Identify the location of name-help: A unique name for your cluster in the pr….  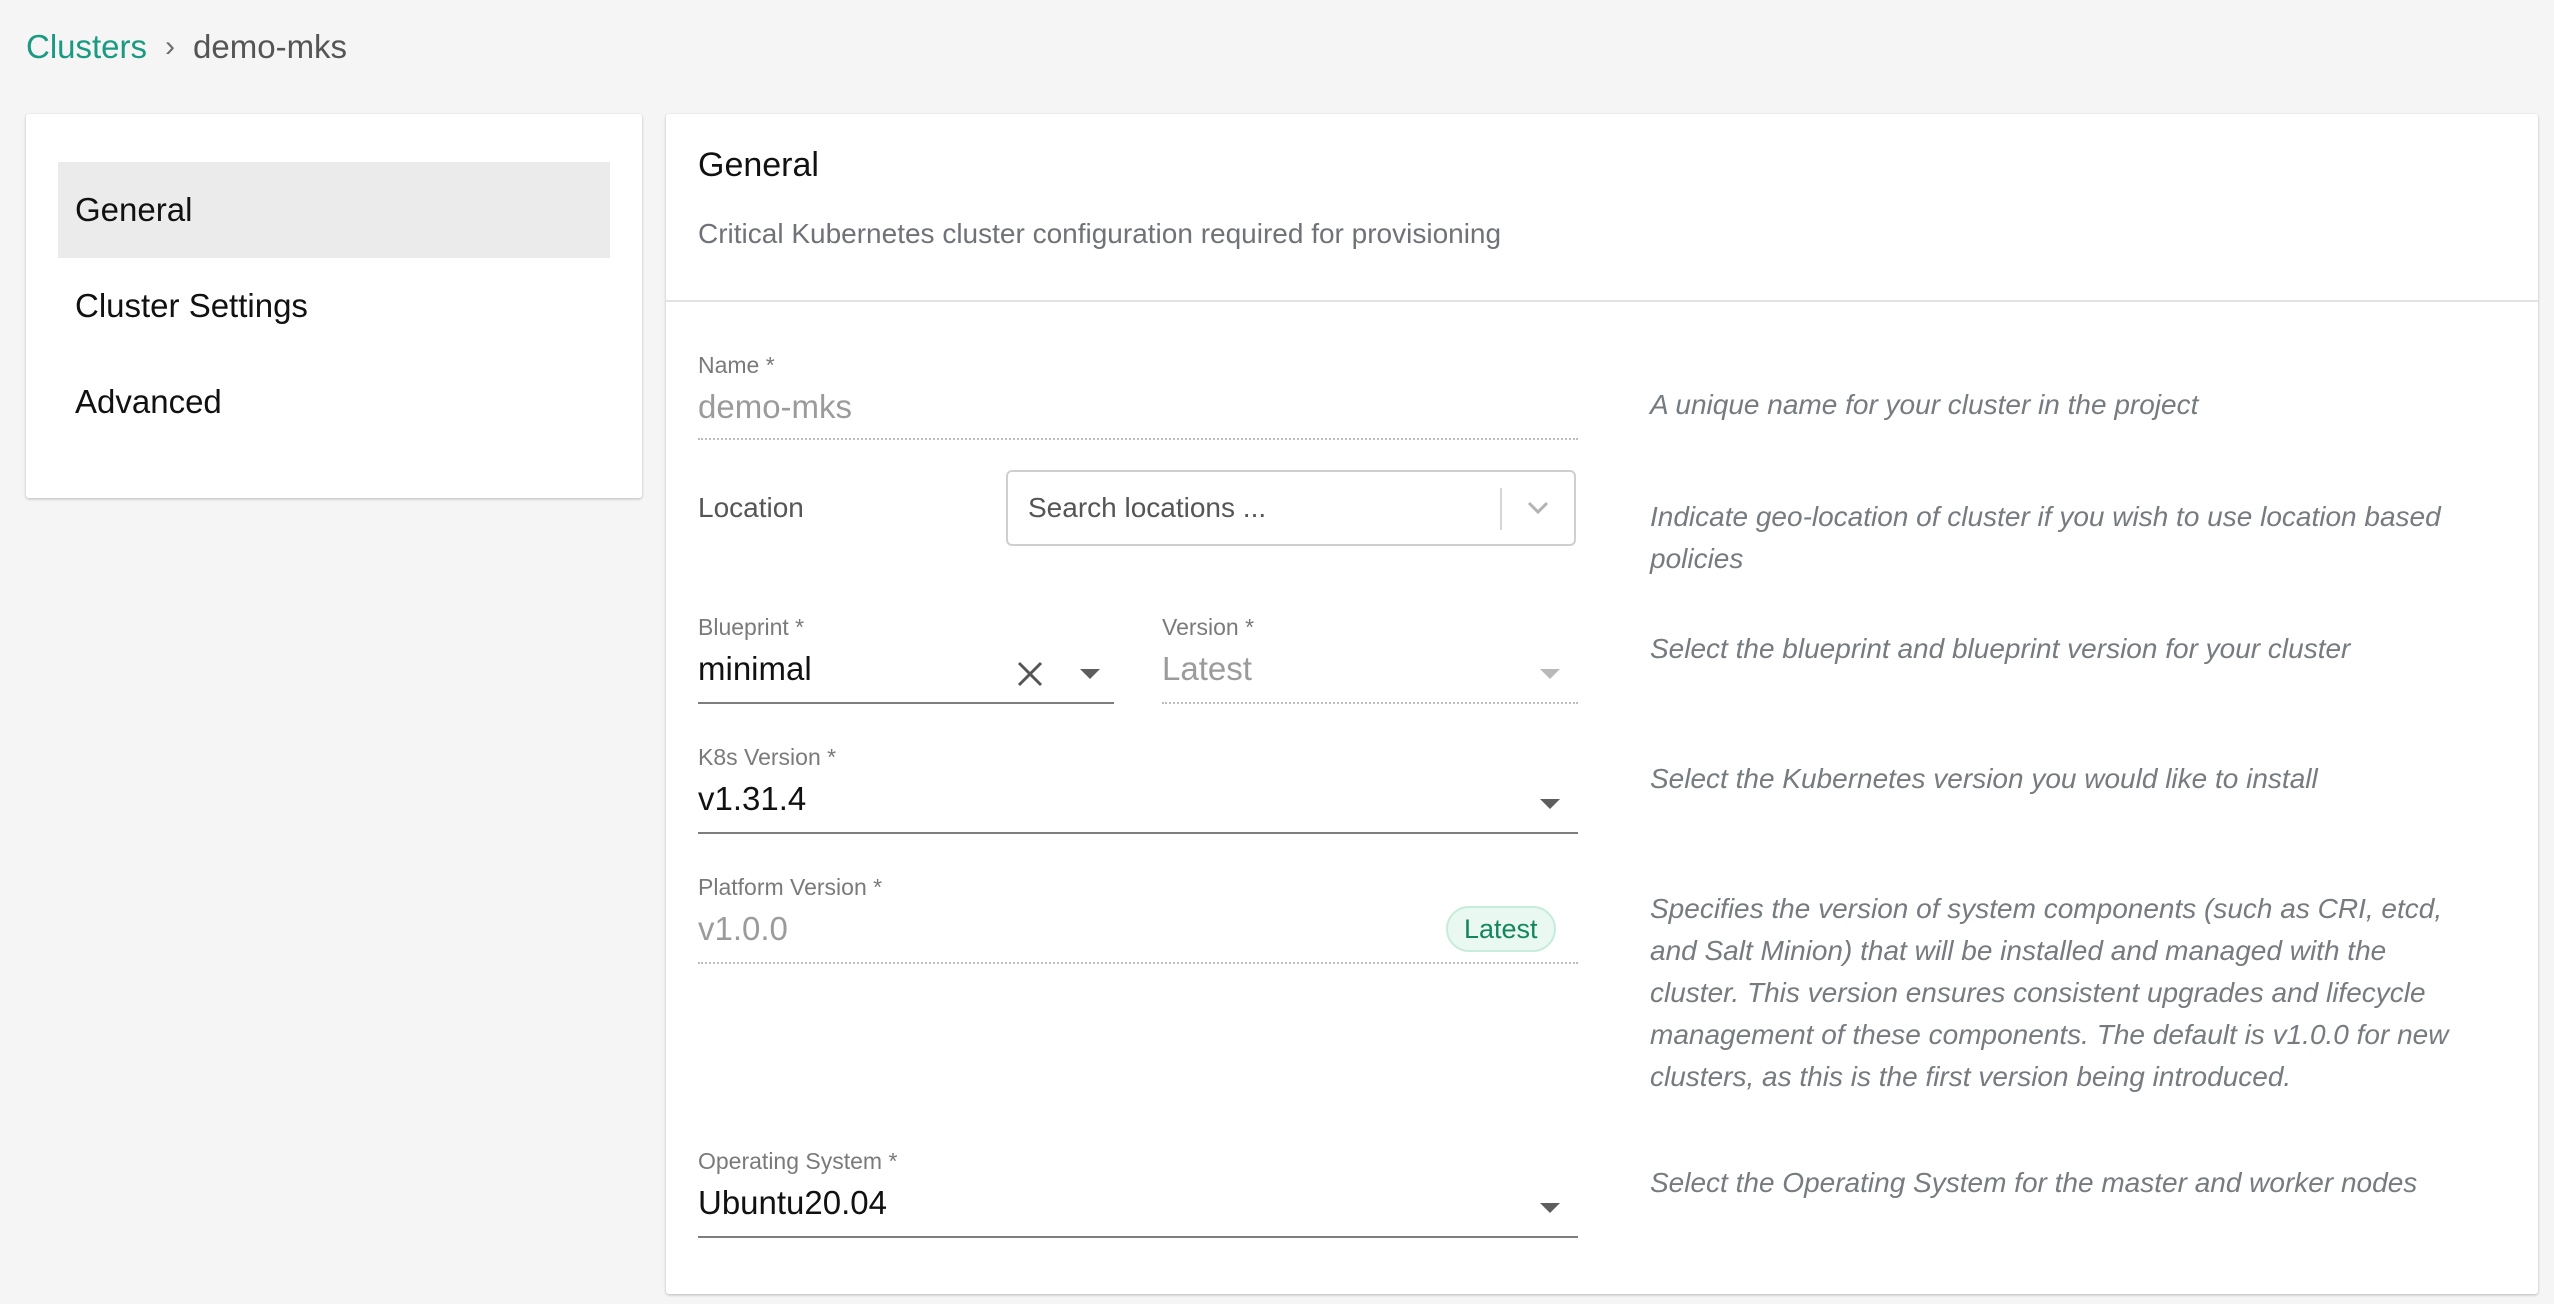
(1924, 404).